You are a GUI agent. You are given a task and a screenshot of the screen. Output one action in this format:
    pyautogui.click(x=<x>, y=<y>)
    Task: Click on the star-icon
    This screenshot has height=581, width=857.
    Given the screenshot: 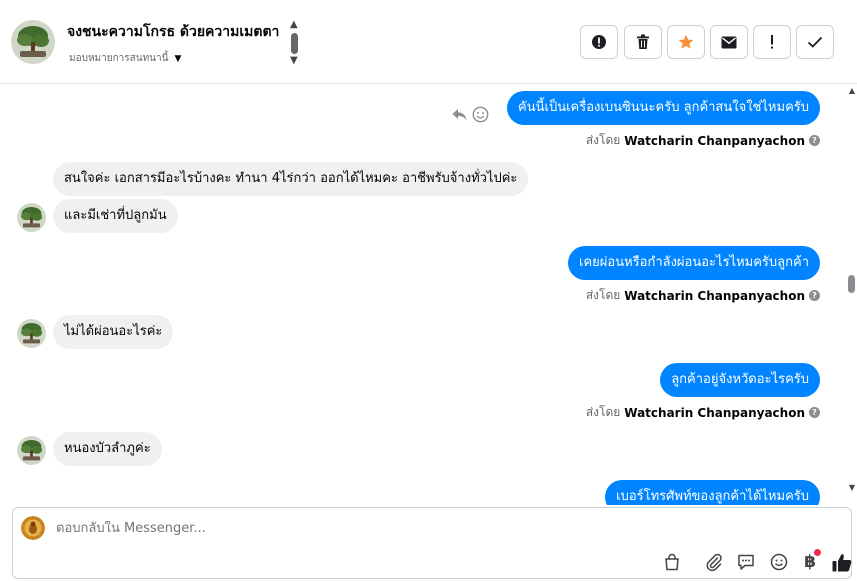 What is the action you would take?
    pyautogui.click(x=686, y=41)
    